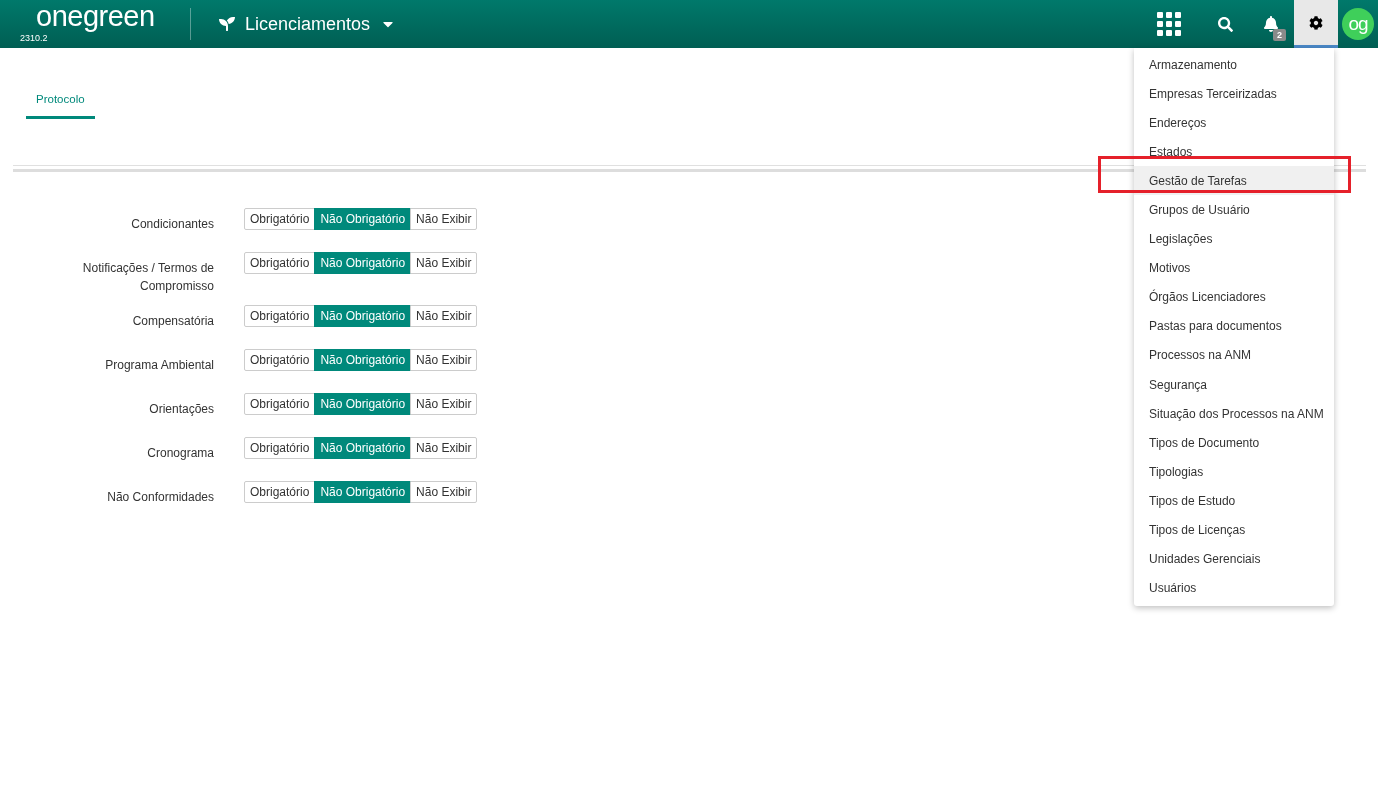 The image size is (1378, 798). What do you see at coordinates (1234, 443) in the screenshot?
I see `menu-item: Tipos de Documento` at bounding box center [1234, 443].